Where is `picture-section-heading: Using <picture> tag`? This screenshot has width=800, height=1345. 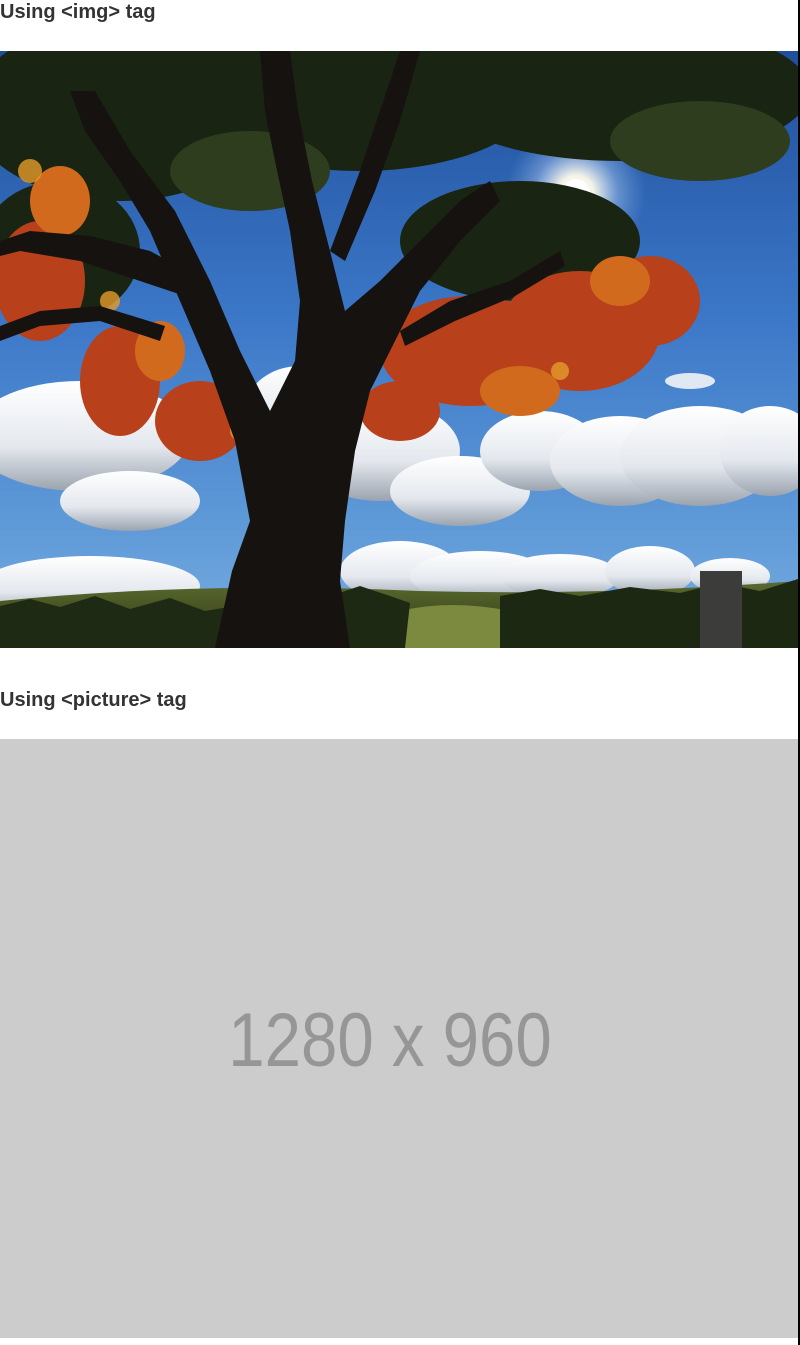 picture-section-heading: Using <picture> tag is located at coordinates (93, 700).